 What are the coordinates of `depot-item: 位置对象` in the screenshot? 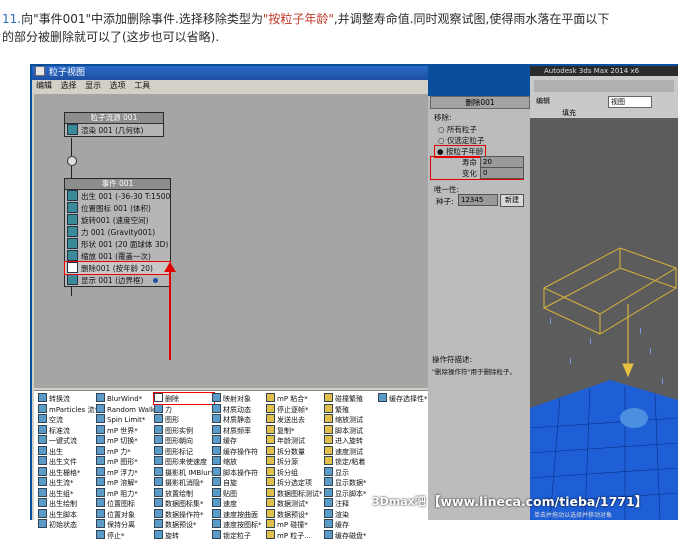 It's located at (127, 514).